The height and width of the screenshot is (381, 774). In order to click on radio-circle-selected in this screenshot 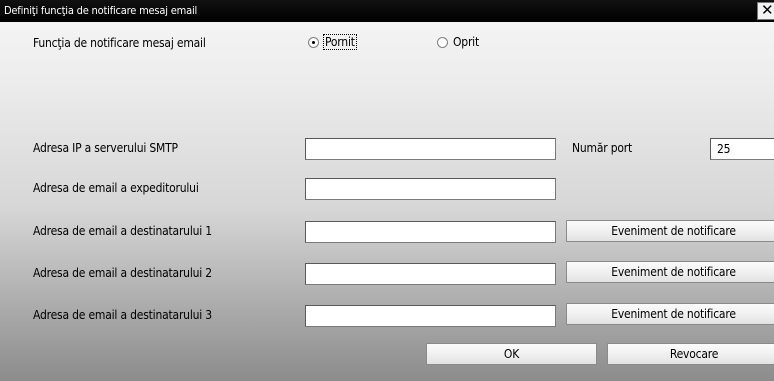, I will do `click(313, 42)`.